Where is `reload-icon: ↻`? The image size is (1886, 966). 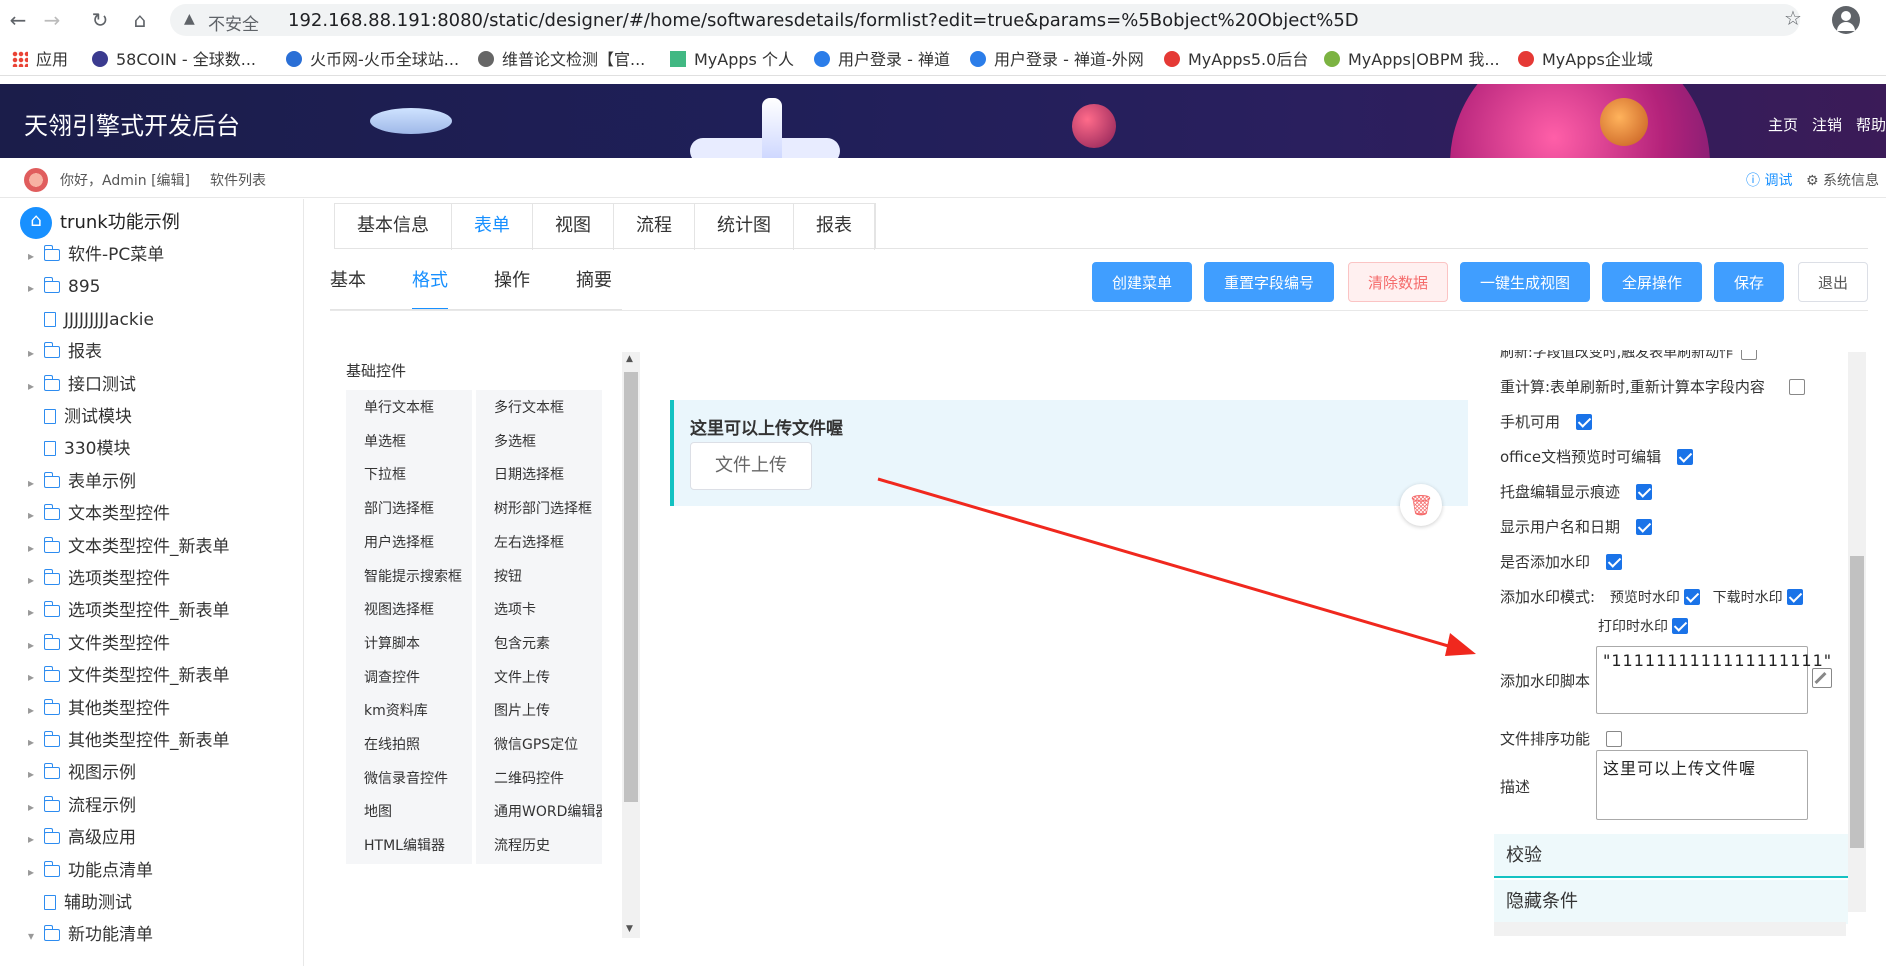 reload-icon: ↻ is located at coordinates (100, 20).